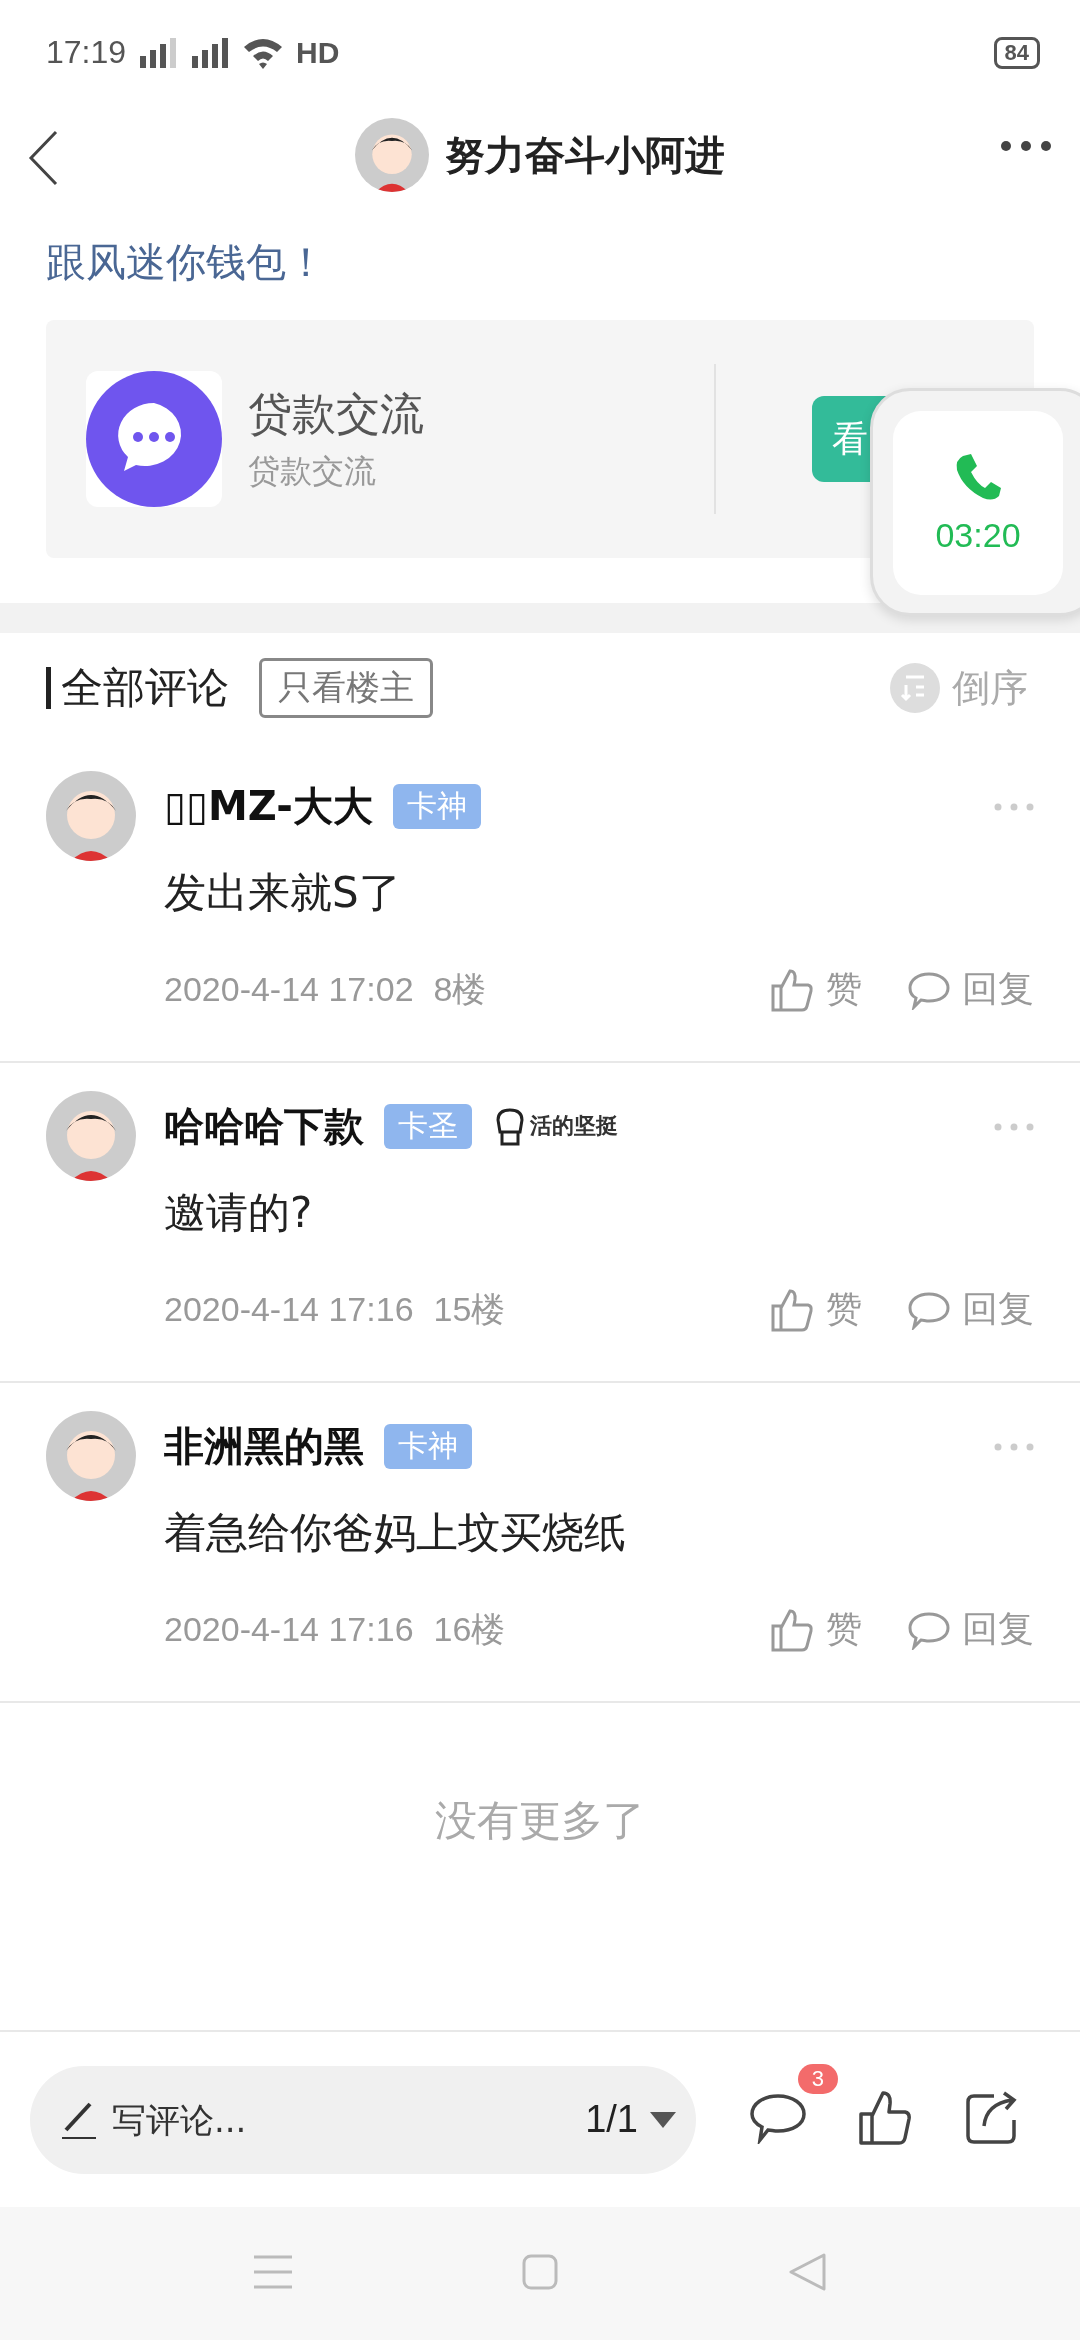  I want to click on call-timer: 03:20, so click(978, 535).